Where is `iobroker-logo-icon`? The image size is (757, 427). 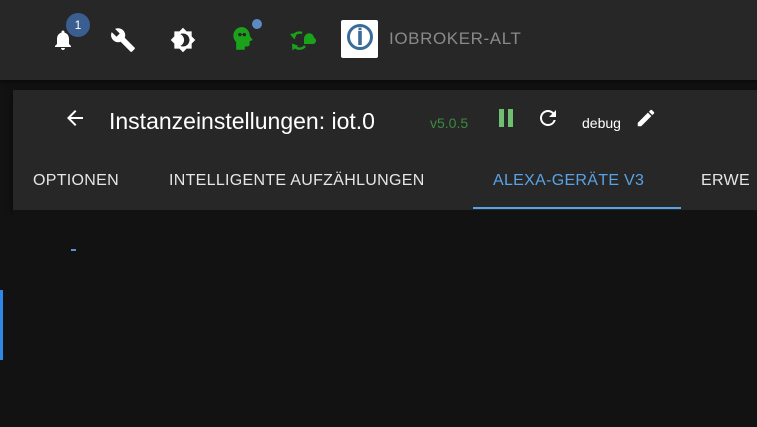
iobroker-logo-icon is located at coordinates (360, 39).